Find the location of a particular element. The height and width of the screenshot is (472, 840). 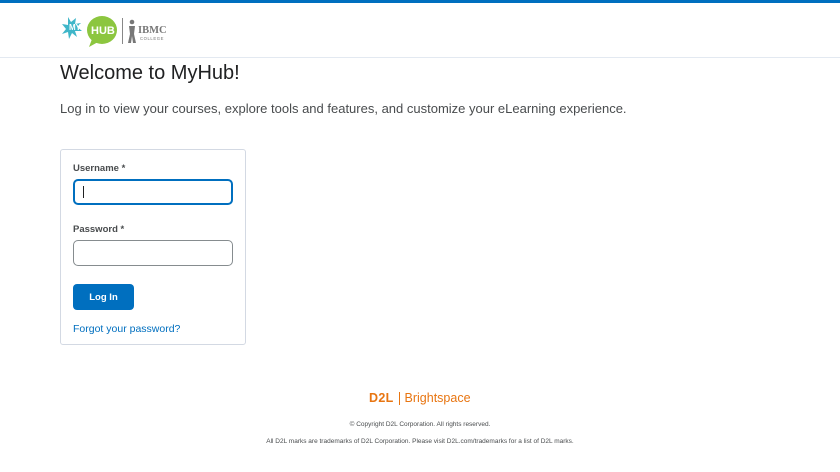

svg-text: COLLEGE is located at coordinates (152, 38).